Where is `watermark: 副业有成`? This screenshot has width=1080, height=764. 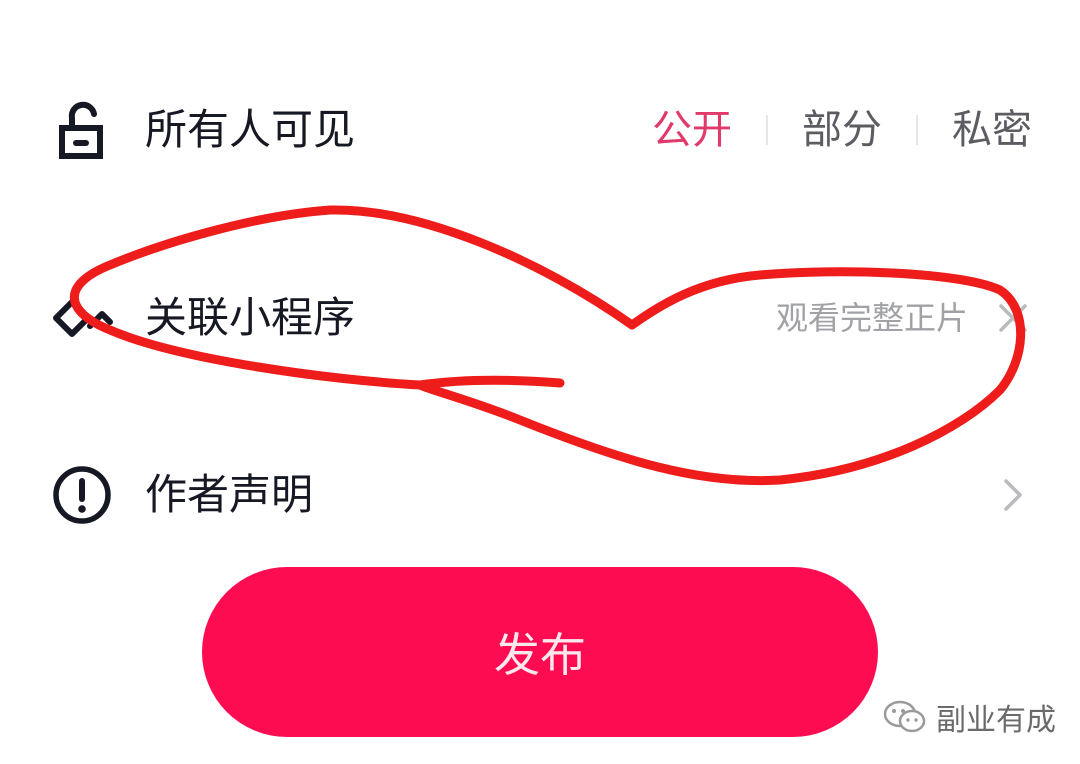
watermark: 副业有成 is located at coordinates (969, 717).